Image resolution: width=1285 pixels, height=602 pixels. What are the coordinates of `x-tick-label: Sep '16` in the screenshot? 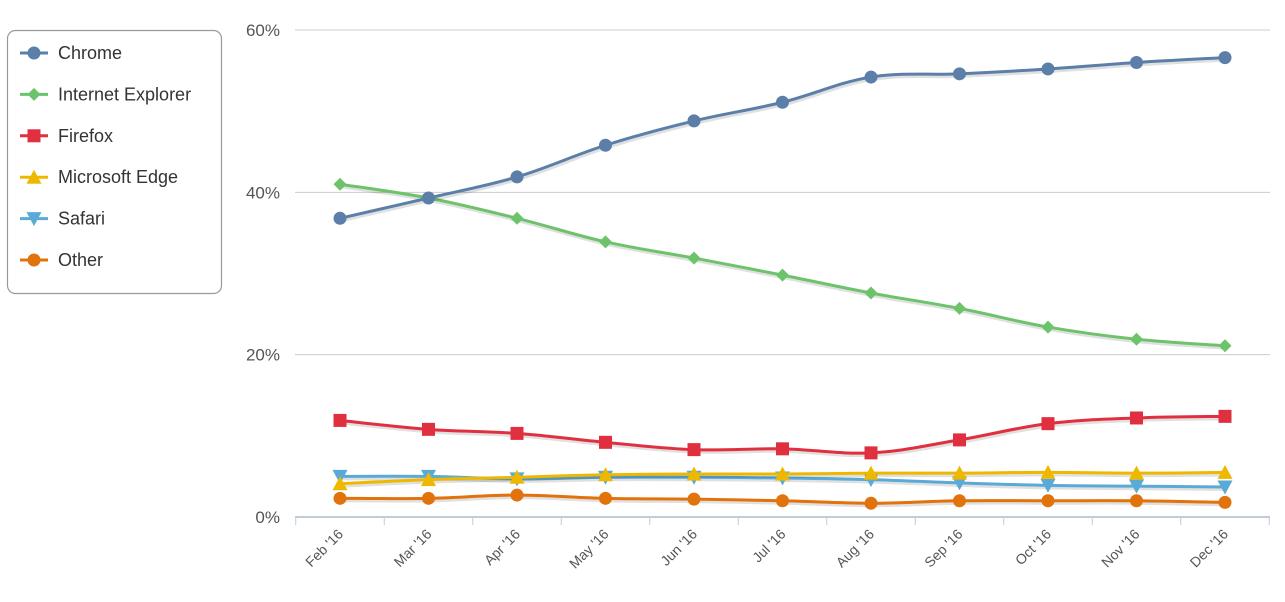 It's located at (943, 548).